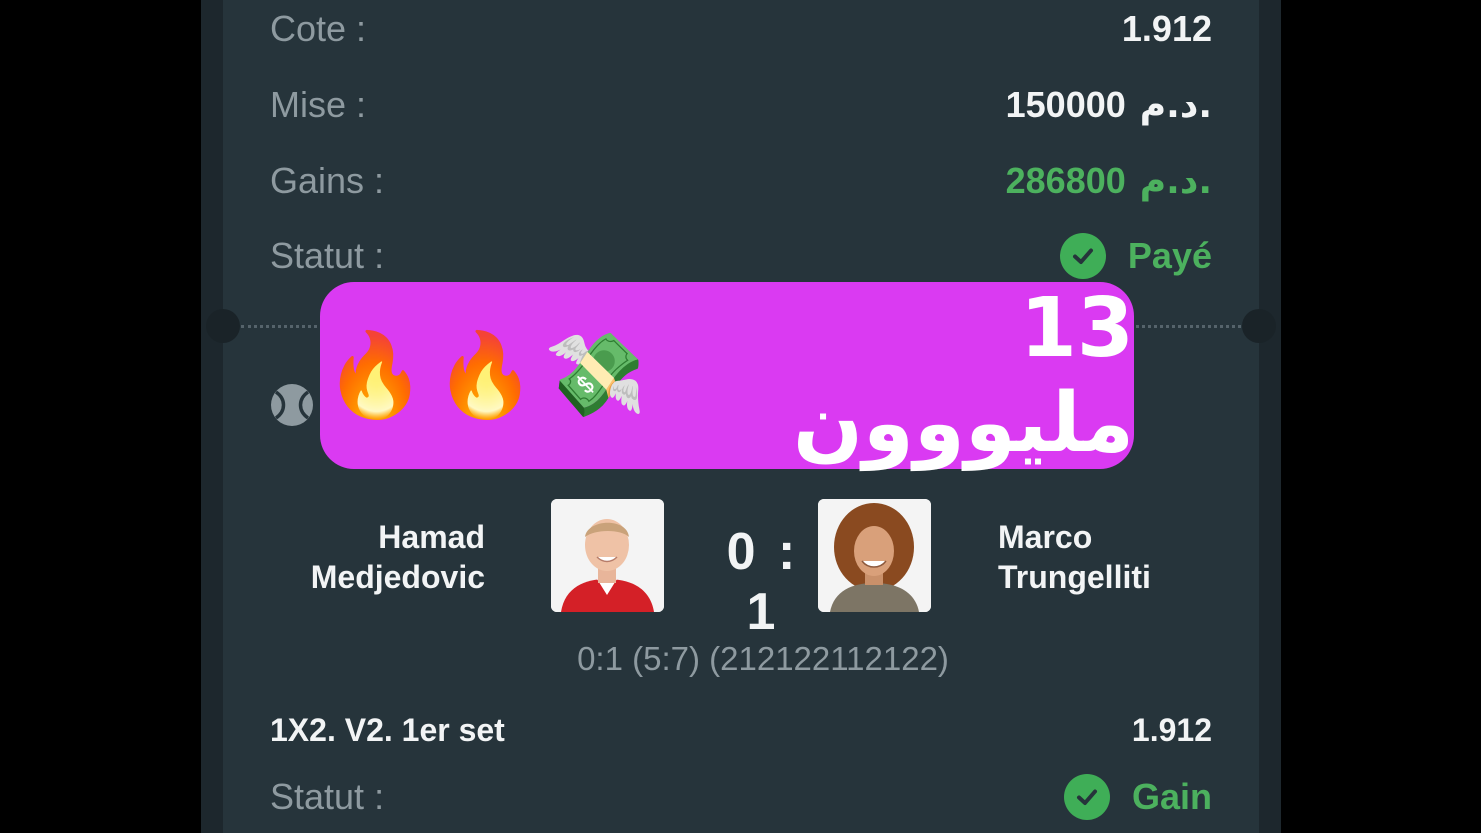 The width and height of the screenshot is (1481, 833). I want to click on gains-row: Gains : 286800 د.م., so click(741, 181).